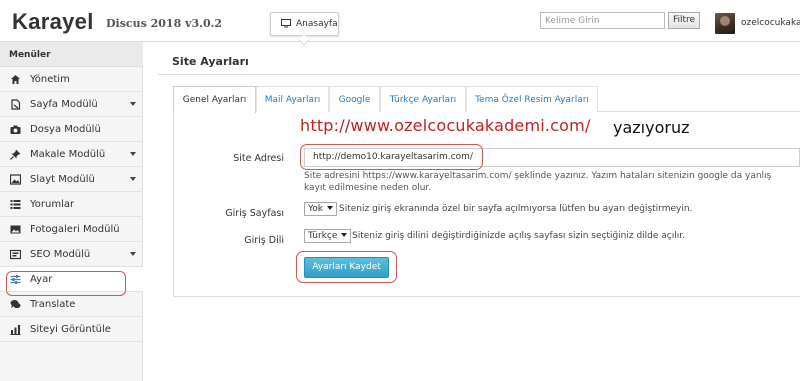  I want to click on login-lang-select-value: Türkçe, so click(323, 236).